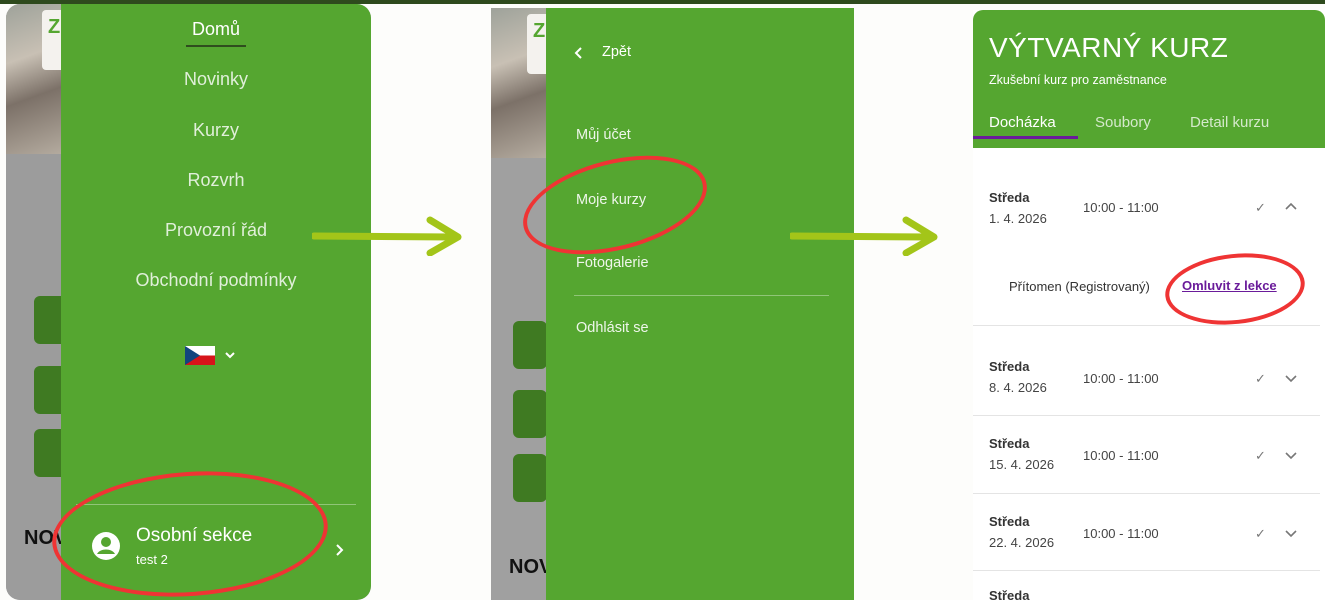 The height and width of the screenshot is (600, 1325). Describe the element at coordinates (1235, 289) in the screenshot. I see `annotation-circle-excuse-link` at that location.